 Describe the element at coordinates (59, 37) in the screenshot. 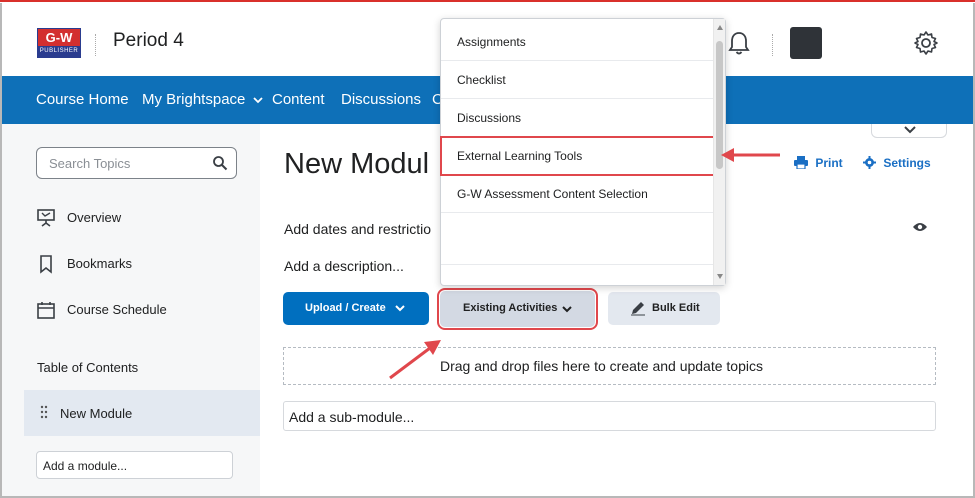

I see `logo-top-text: G-W` at that location.